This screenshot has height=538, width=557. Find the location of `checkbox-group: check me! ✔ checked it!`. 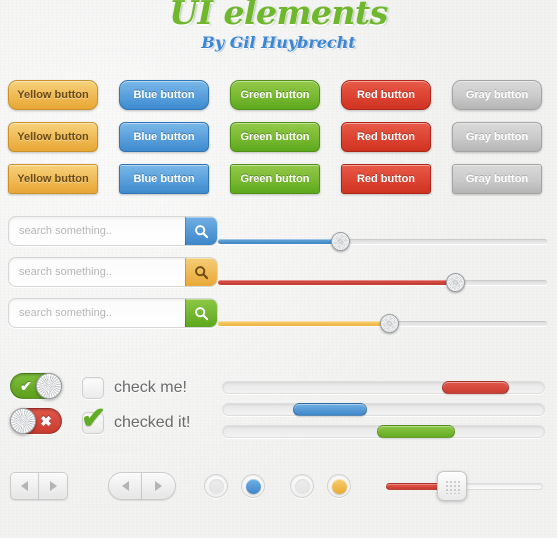

checkbox-group: check me! ✔ checked it! is located at coordinates (151, 410).